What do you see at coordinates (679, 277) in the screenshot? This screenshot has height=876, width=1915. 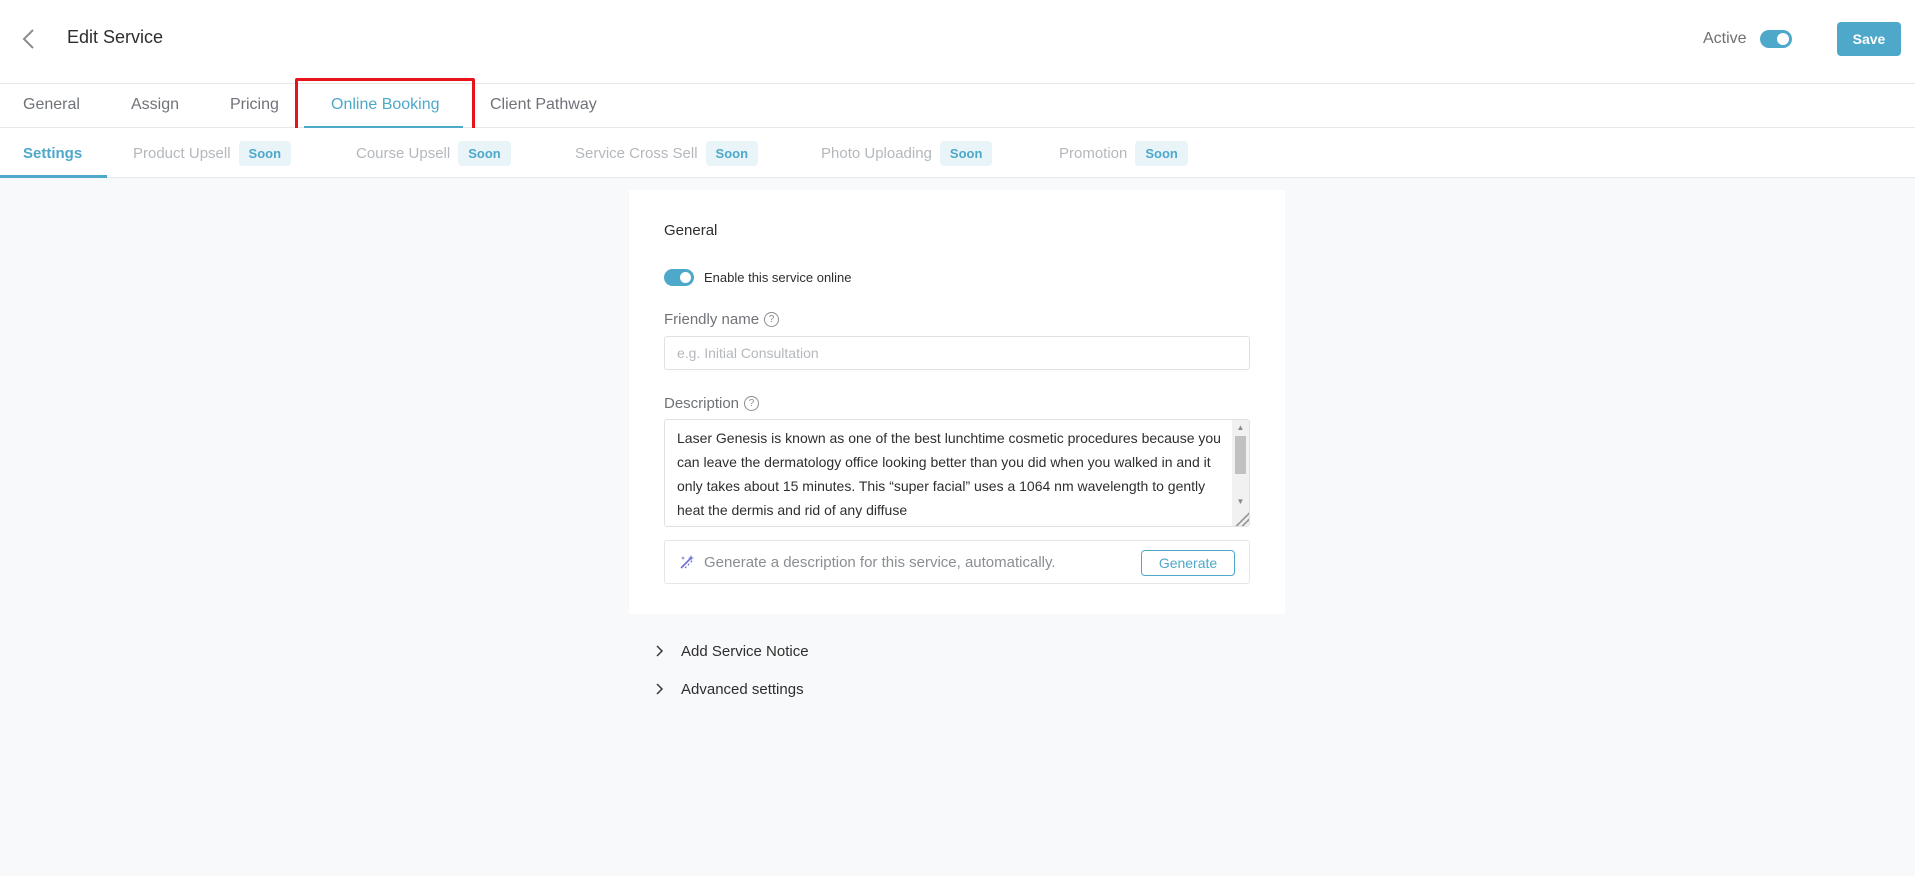 I see `enable-online-toggle` at bounding box center [679, 277].